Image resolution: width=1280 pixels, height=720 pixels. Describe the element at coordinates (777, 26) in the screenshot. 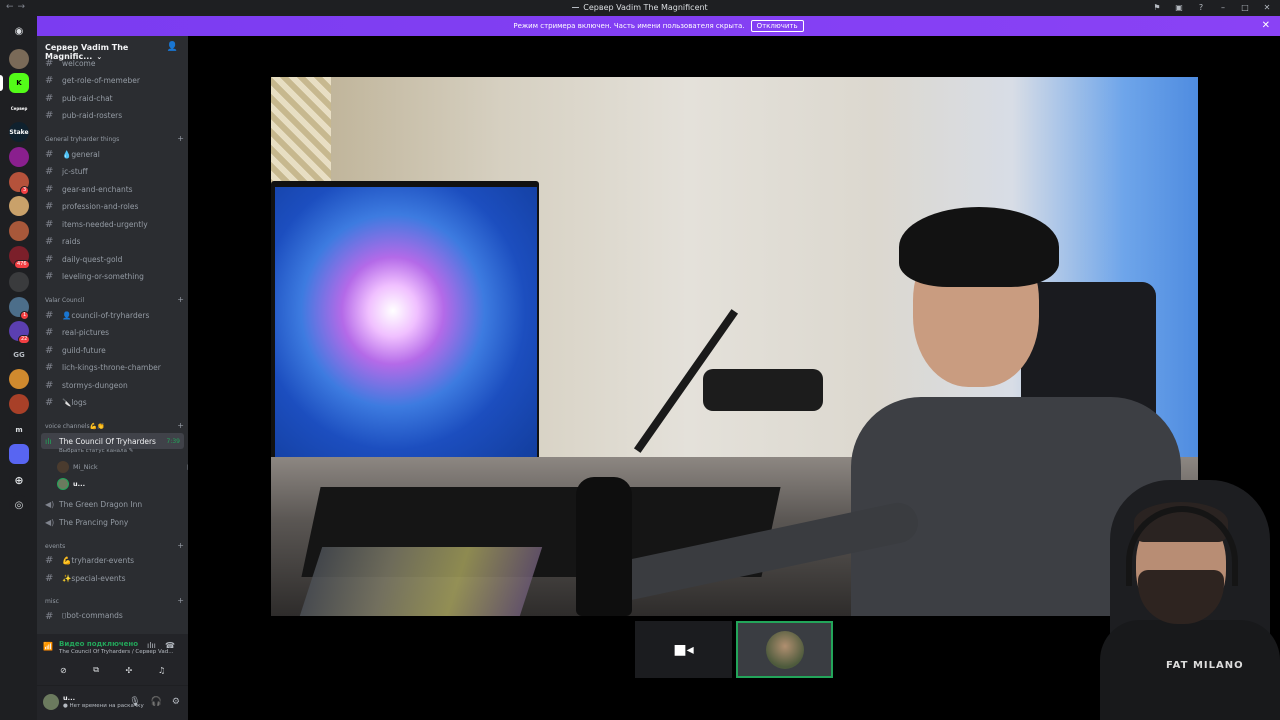

I see `disable-streamer-mode-button: Отключить` at that location.